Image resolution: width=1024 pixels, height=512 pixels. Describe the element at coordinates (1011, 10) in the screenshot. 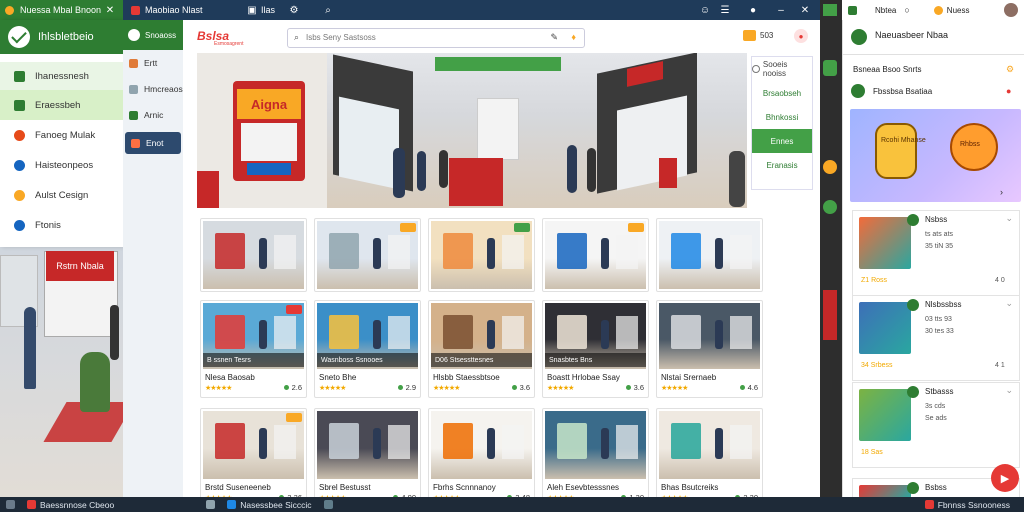

I see `user-avatar` at that location.